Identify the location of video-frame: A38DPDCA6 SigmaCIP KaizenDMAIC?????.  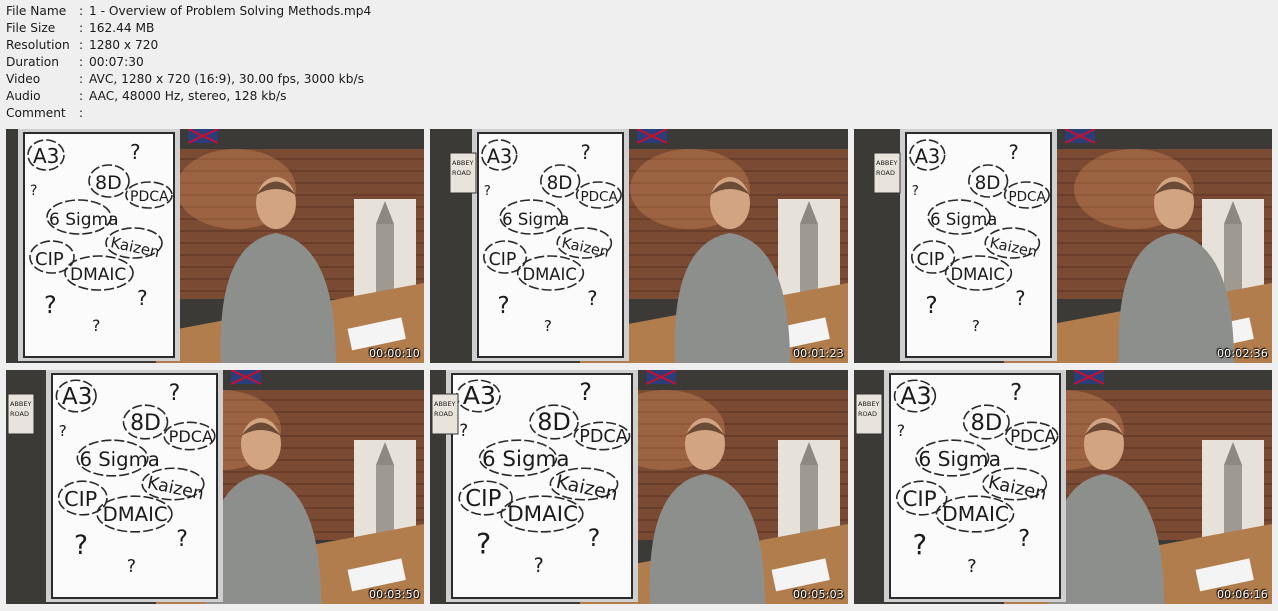
(215, 246).